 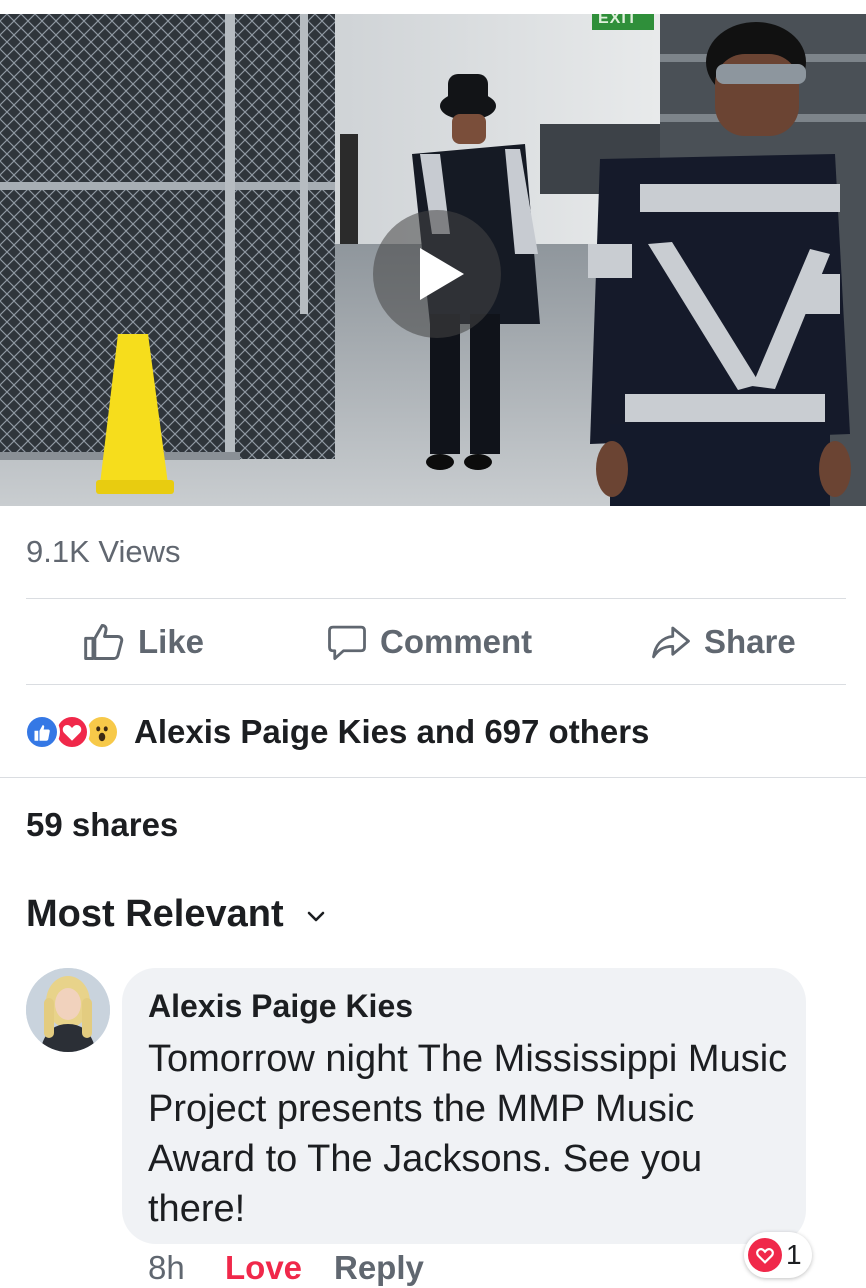 I want to click on speech-bubble-icon, so click(x=347, y=643).